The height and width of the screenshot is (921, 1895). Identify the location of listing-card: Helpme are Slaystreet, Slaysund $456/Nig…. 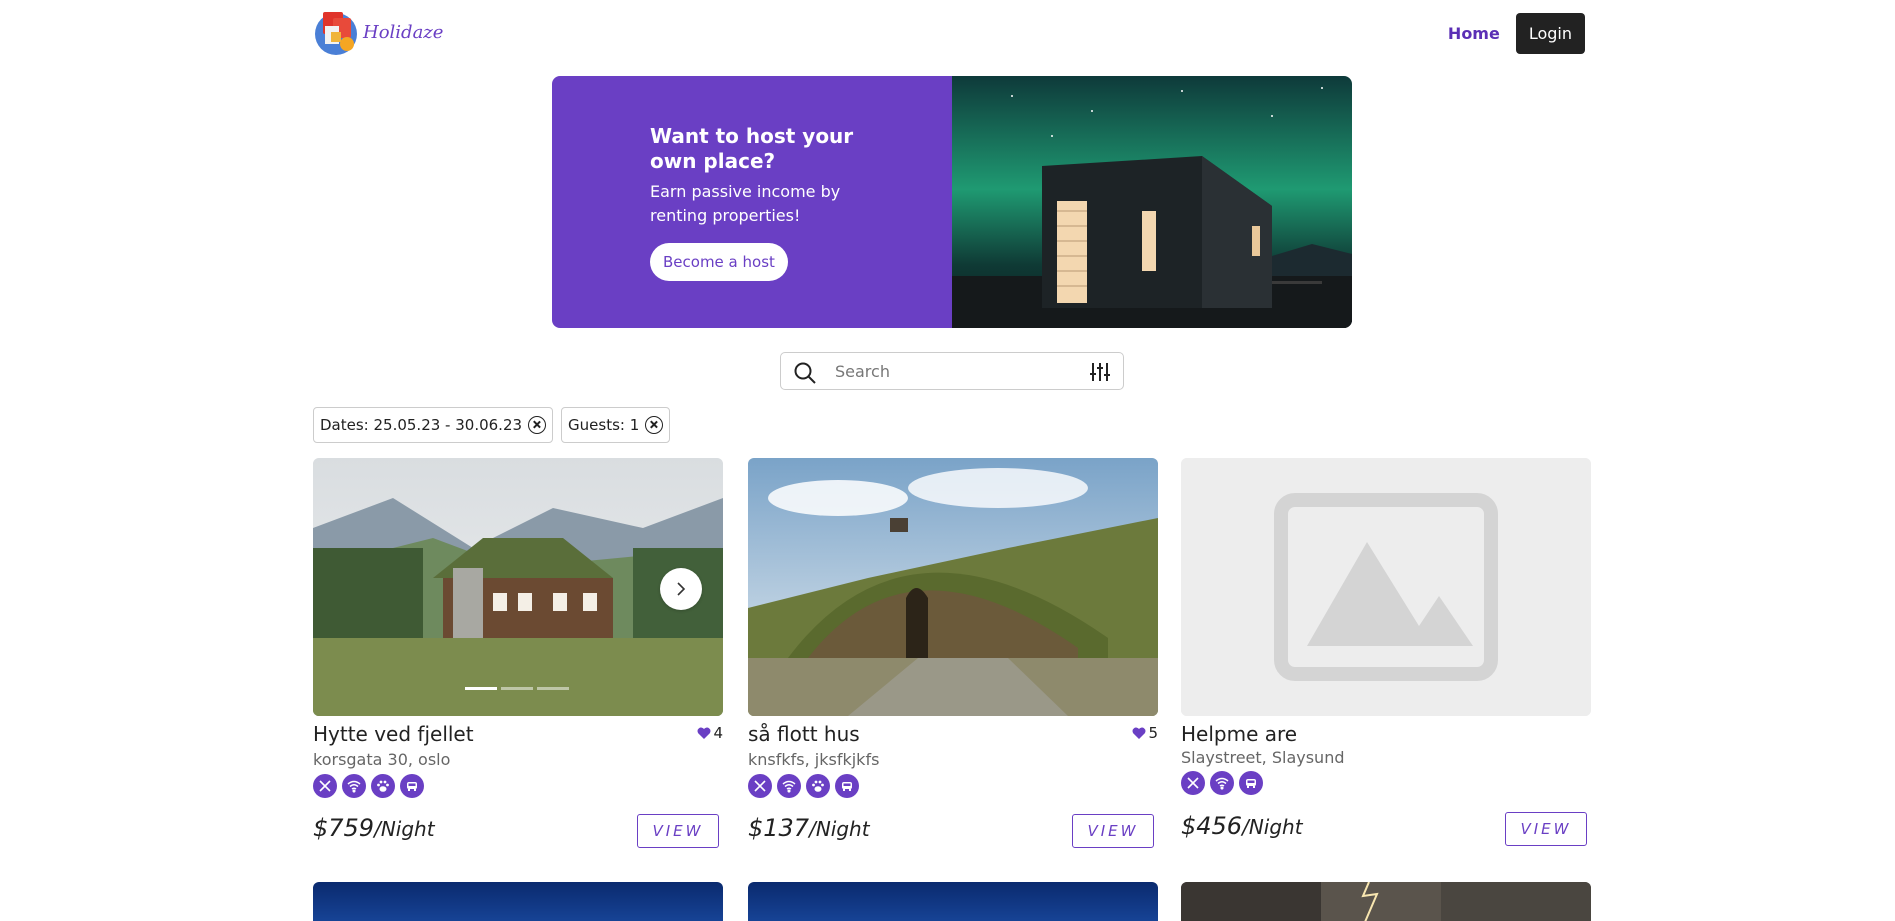
(1386, 658).